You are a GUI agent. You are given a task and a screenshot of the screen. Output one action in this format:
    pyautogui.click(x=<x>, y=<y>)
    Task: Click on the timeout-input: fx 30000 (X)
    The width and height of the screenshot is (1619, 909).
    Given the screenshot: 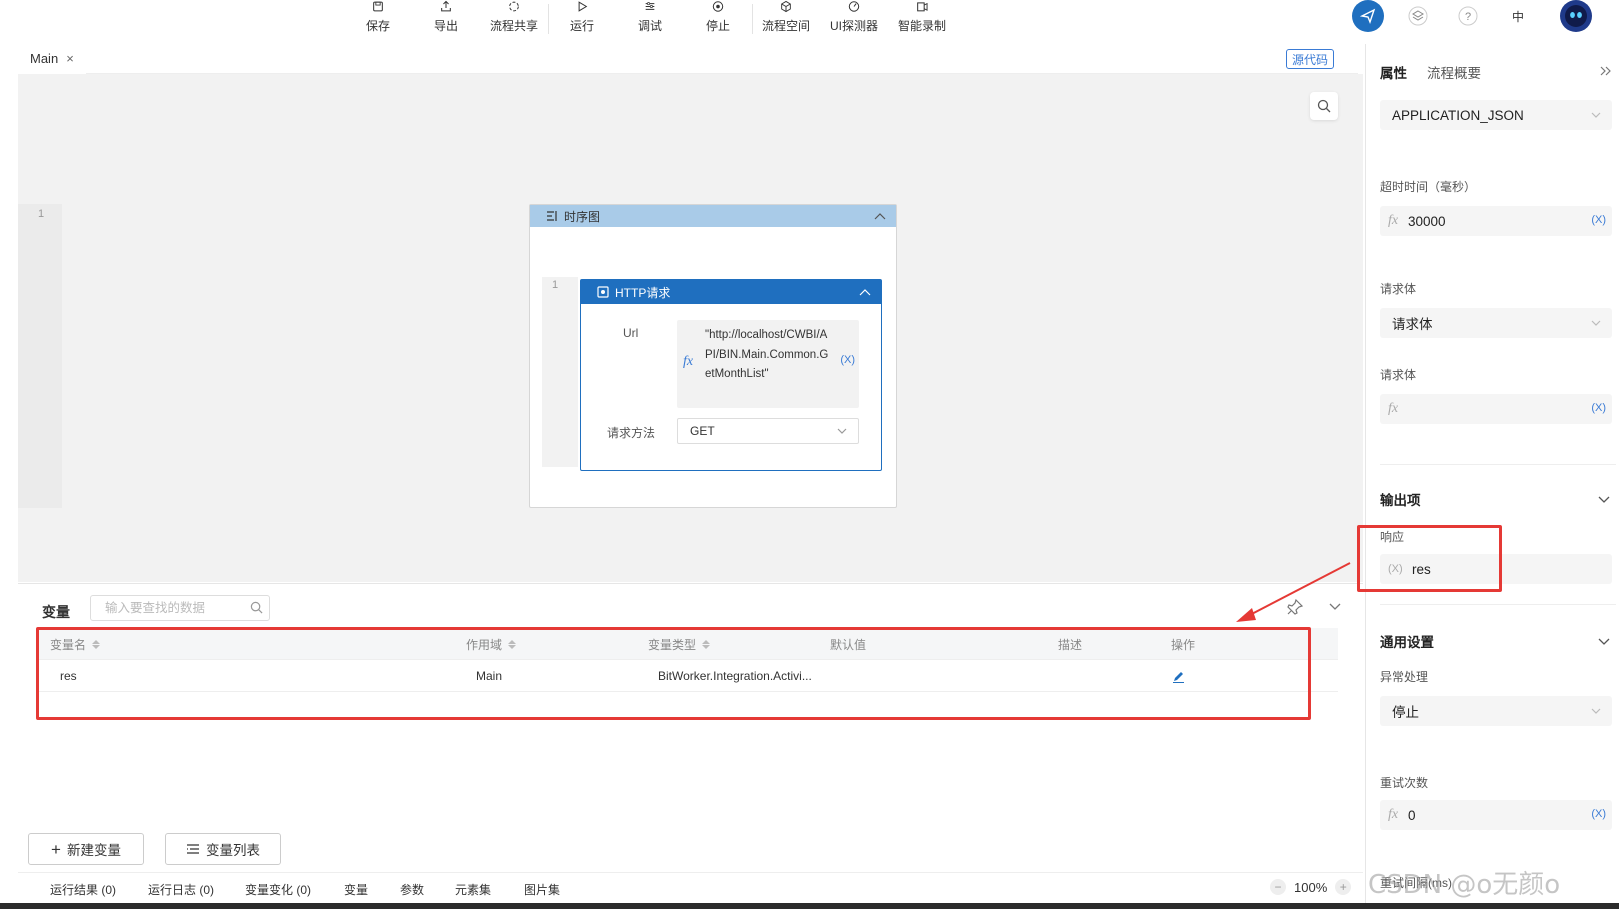 What is the action you would take?
    pyautogui.click(x=1496, y=221)
    